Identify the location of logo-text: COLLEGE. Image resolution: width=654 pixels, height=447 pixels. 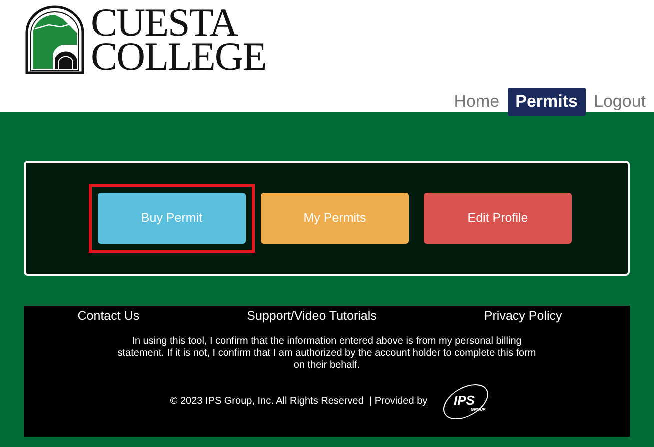
(178, 57).